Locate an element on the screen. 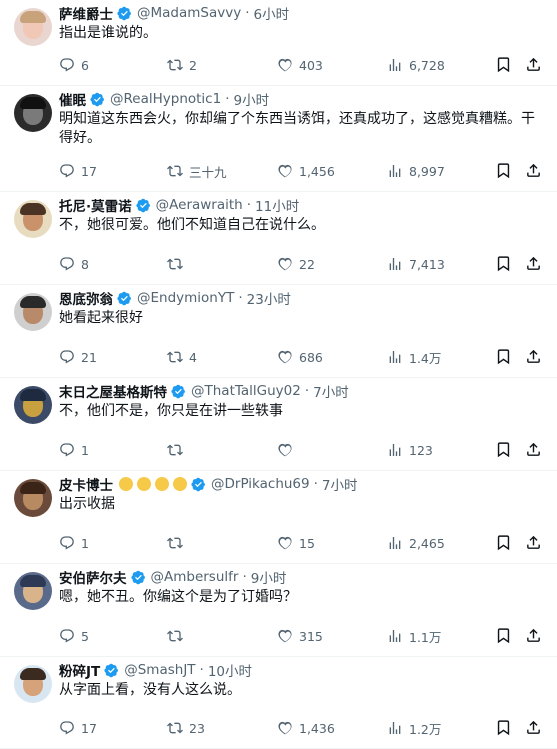 This screenshot has height=749, width=557. user-handle: @Ambersulfr is located at coordinates (195, 577).